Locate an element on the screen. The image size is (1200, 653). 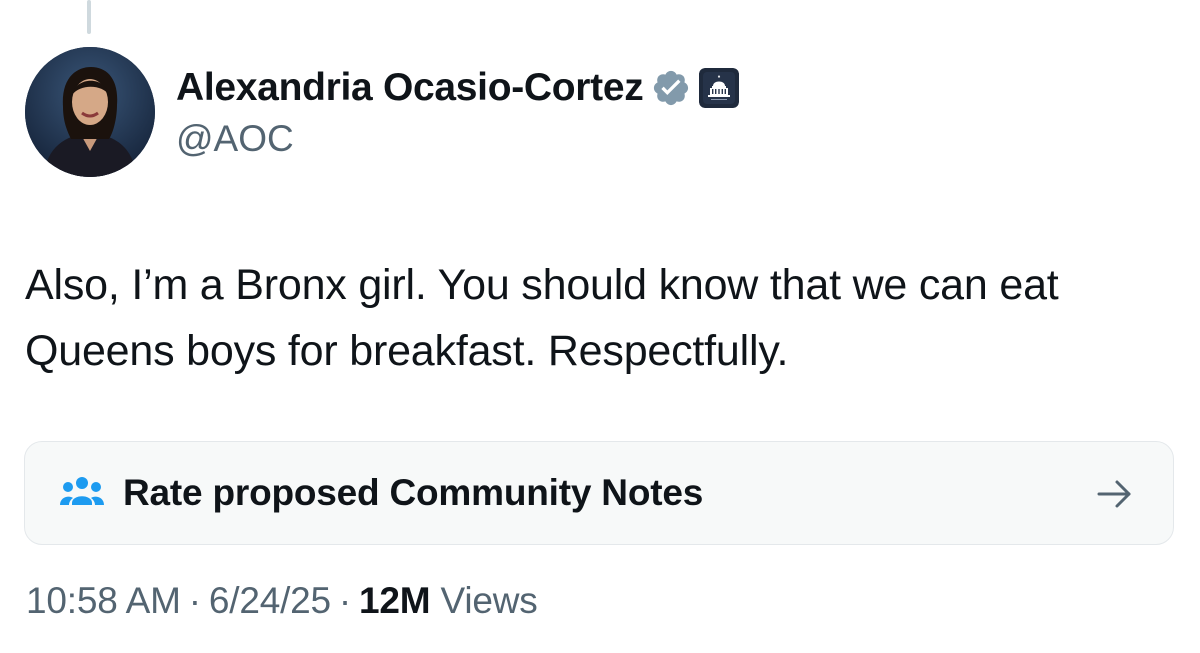
community-notes-label: Rate proposed Community Notes is located at coordinates (413, 492).